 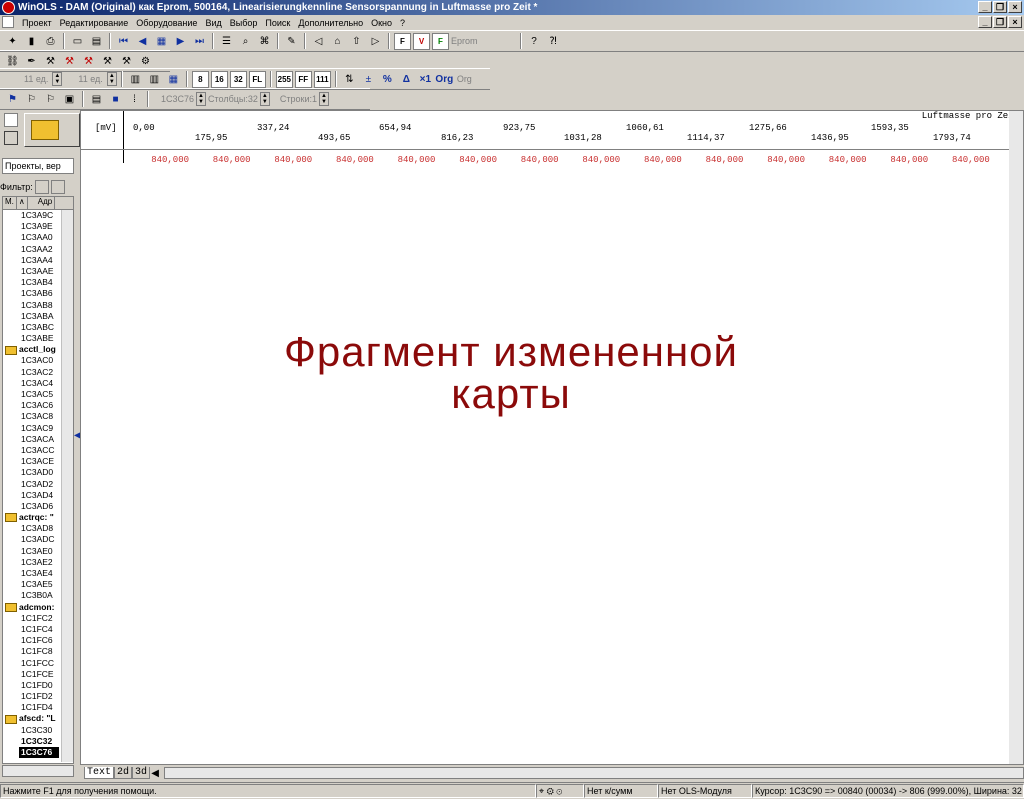 What do you see at coordinates (1015, 7) in the screenshot?
I see `close-button: ×` at bounding box center [1015, 7].